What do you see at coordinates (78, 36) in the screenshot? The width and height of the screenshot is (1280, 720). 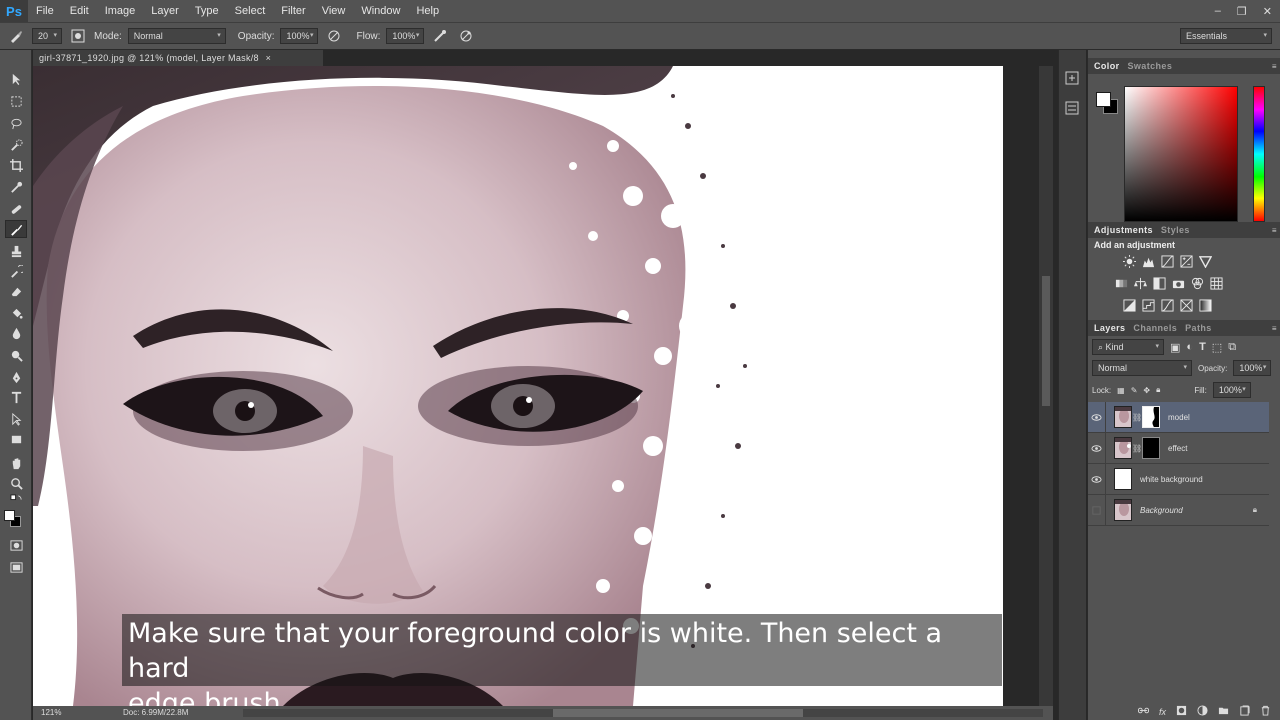 I see `brush-panel-toggle-icon` at bounding box center [78, 36].